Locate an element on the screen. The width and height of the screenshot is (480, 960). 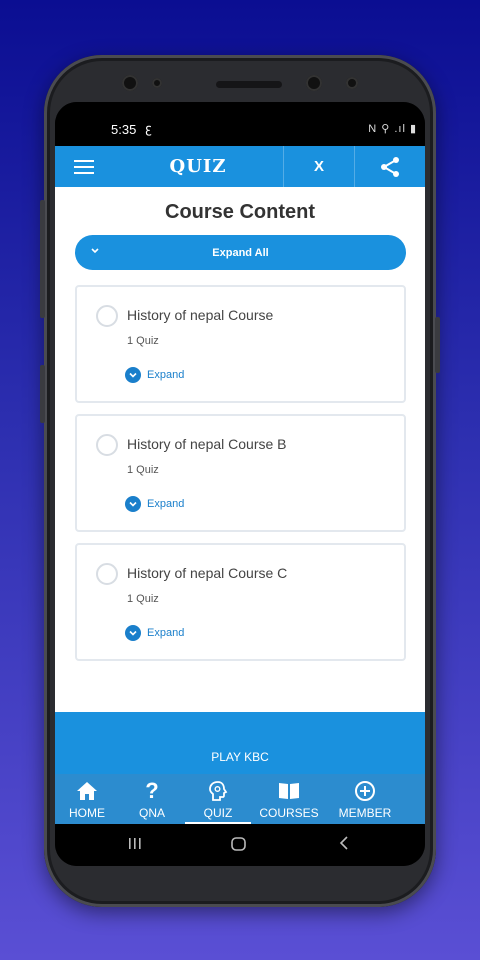
expand-all-label: Expand All is located at coordinates (240, 252).